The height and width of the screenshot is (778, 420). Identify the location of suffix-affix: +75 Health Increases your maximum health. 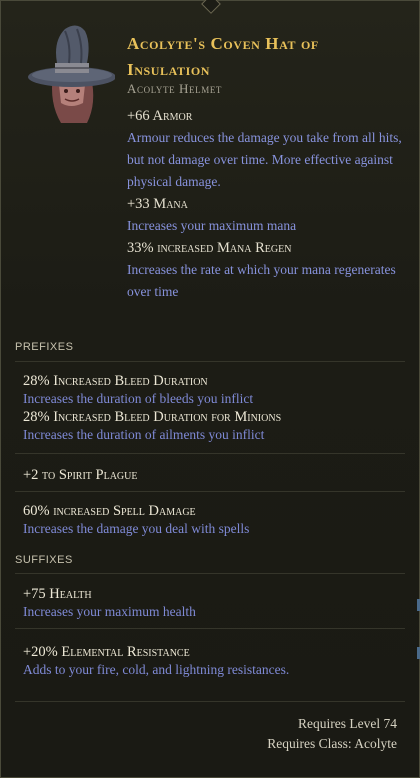
(213, 603).